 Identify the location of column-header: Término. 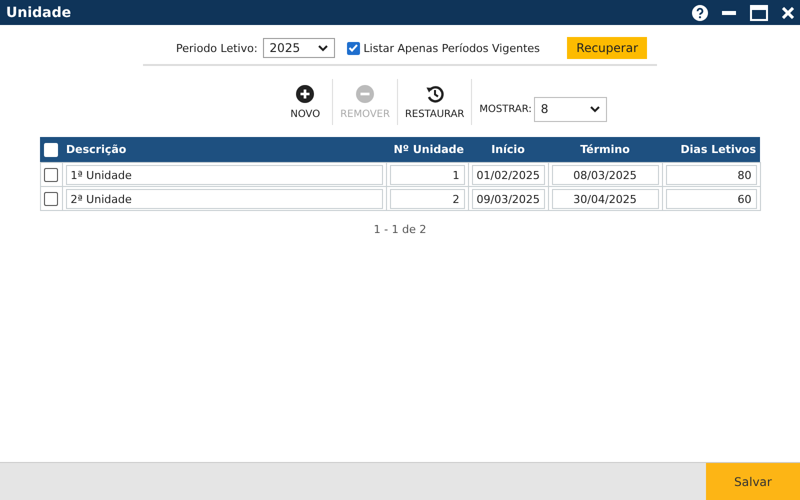
(605, 149).